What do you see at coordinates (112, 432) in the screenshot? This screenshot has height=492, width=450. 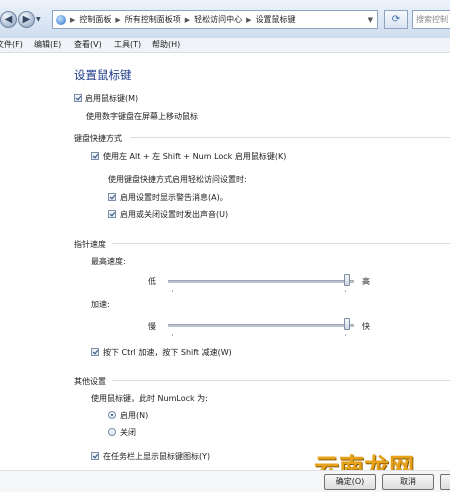 I see `numlock-off-radio` at bounding box center [112, 432].